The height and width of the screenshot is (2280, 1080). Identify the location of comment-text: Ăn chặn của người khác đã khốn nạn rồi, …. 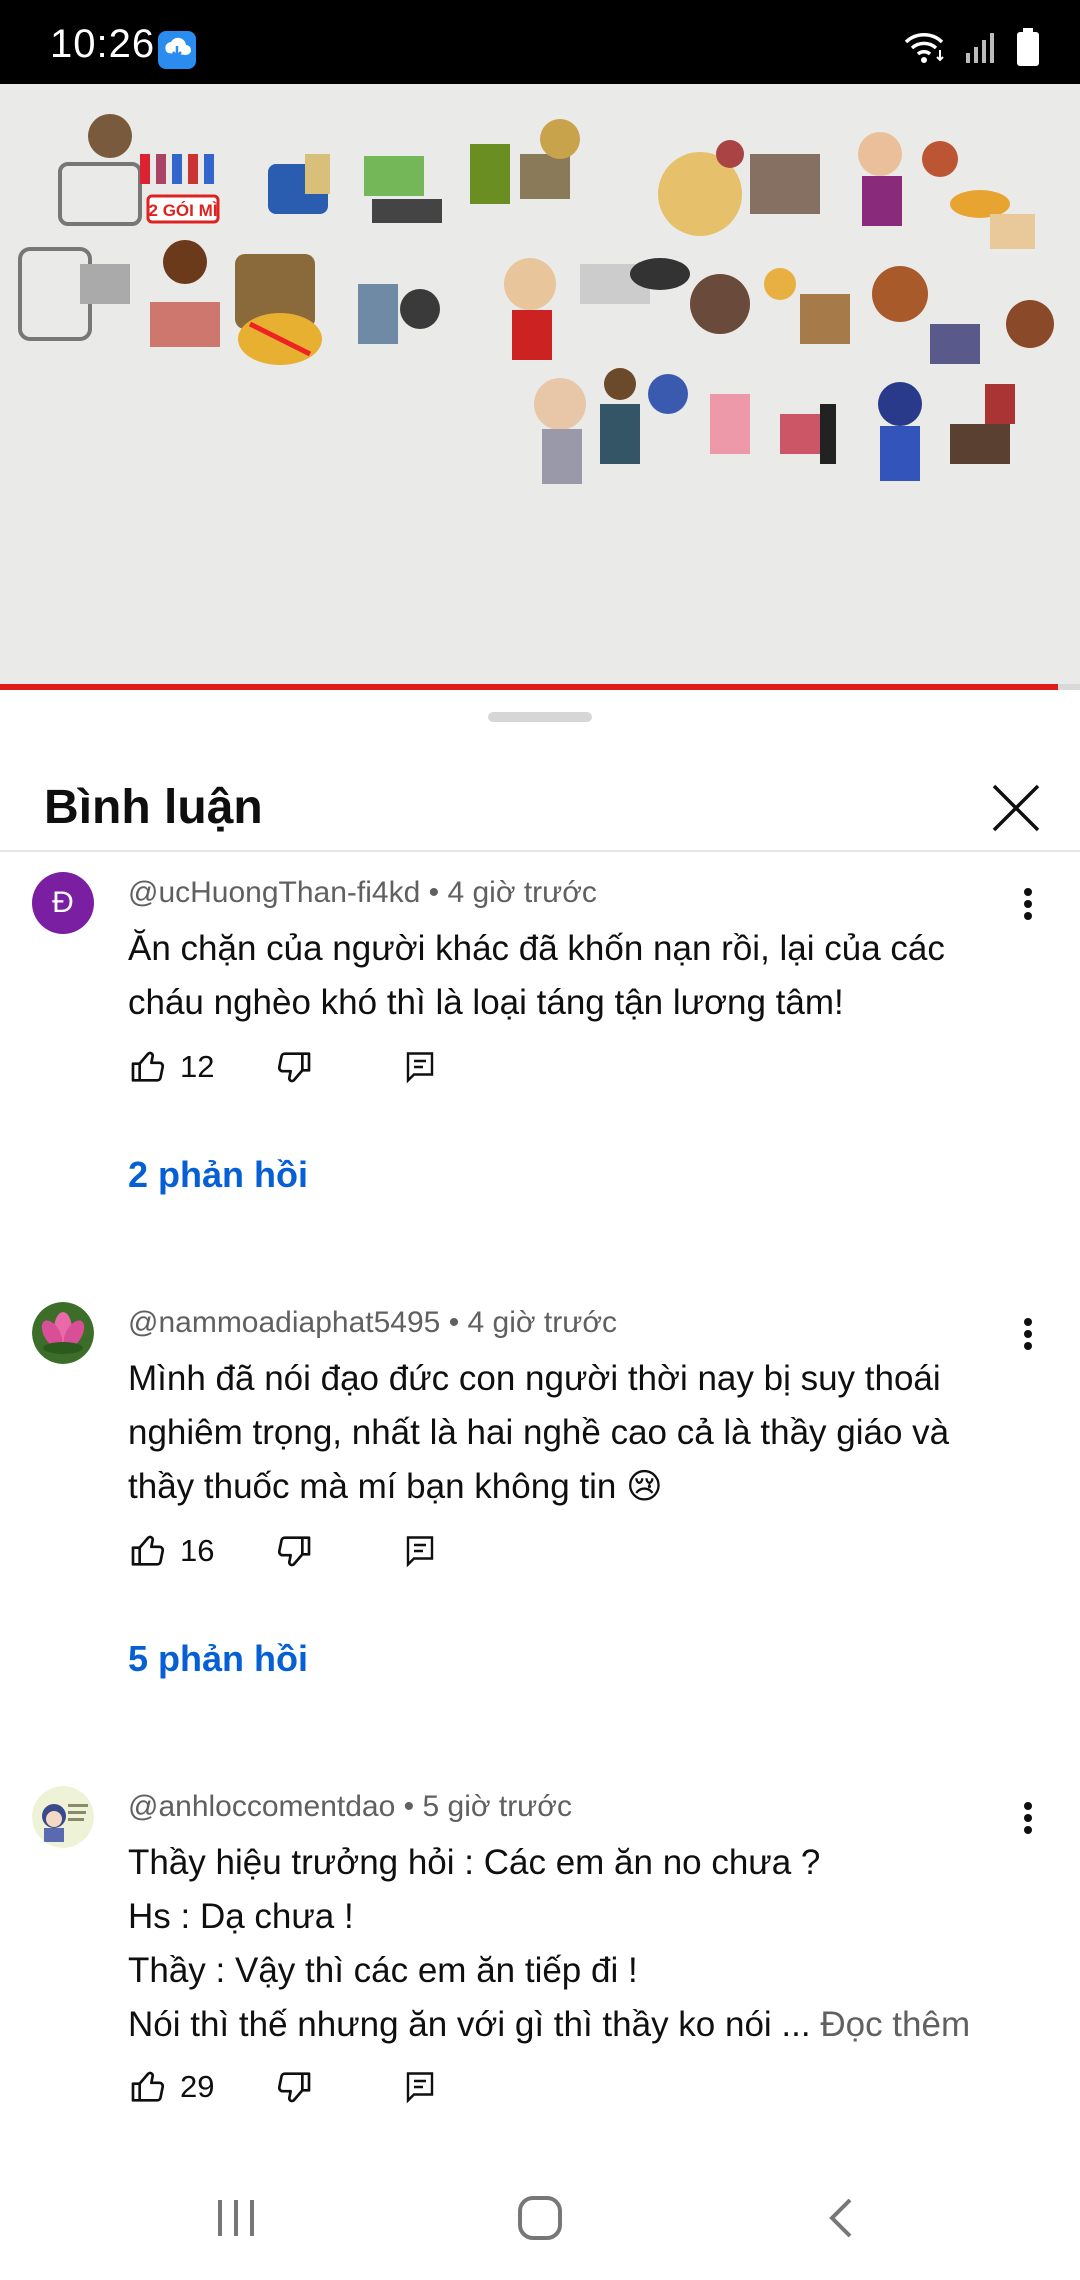
(568, 976).